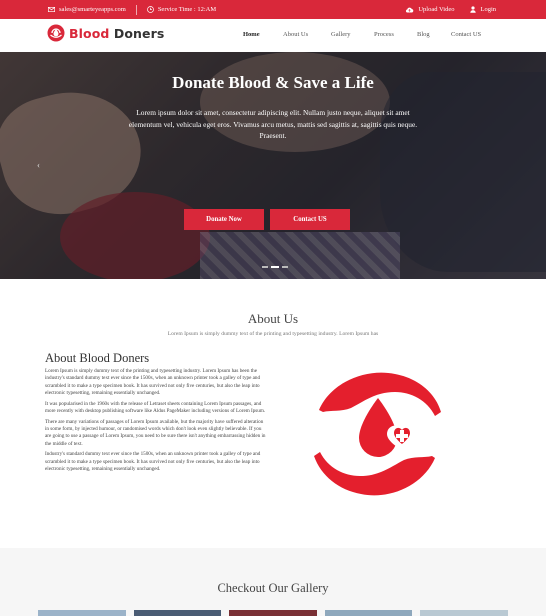 This screenshot has height=616, width=546. What do you see at coordinates (92, 9) in the screenshot?
I see `email-text: sales@smarteyeapps.com` at bounding box center [92, 9].